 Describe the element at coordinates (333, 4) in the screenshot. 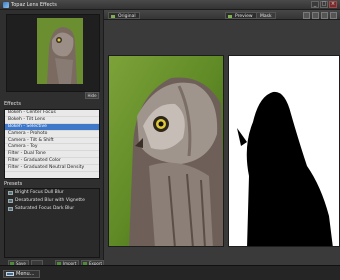

I see `close-button: ×` at that location.